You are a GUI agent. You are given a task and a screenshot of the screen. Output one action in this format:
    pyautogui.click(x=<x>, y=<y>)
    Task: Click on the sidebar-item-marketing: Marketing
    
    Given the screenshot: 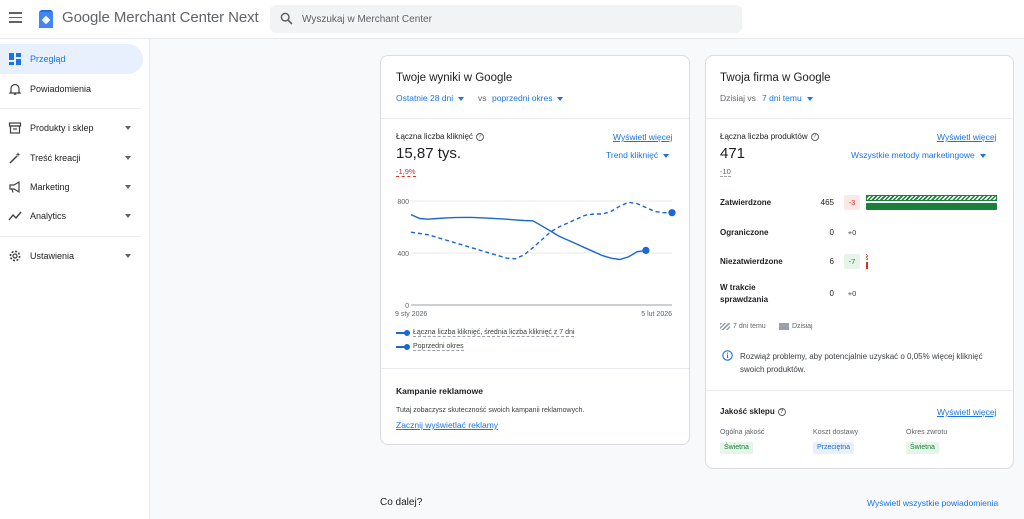 What is the action you would take?
    pyautogui.click(x=71, y=187)
    